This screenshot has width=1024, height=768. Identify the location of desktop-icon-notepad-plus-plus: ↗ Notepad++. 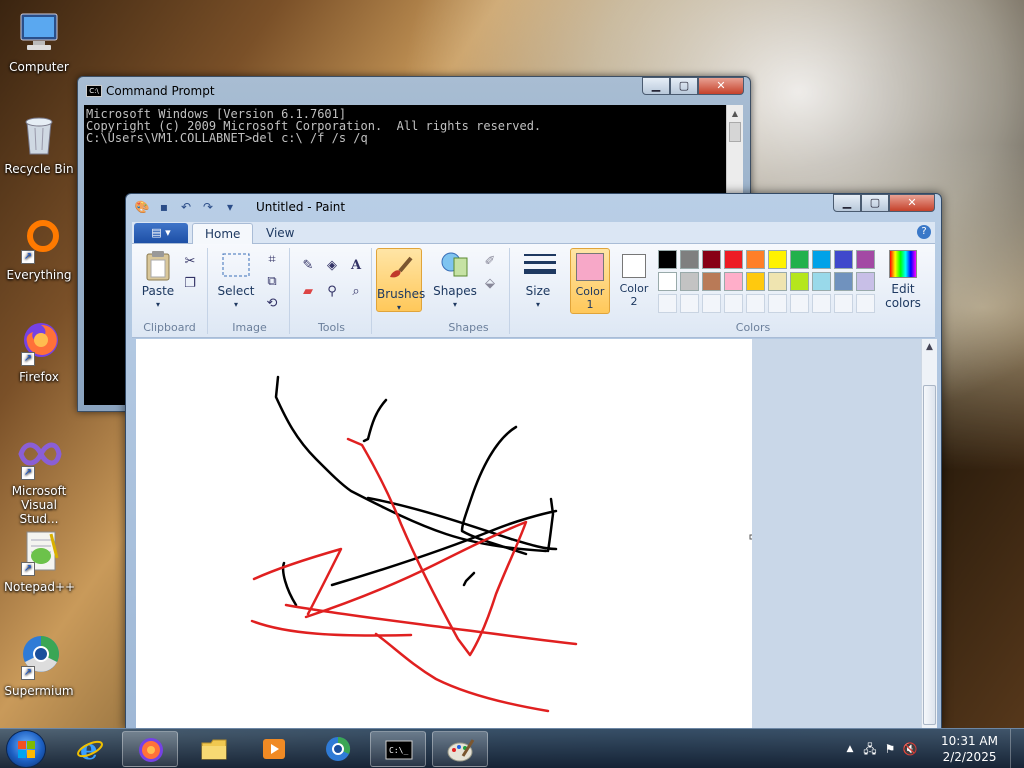
(39, 561).